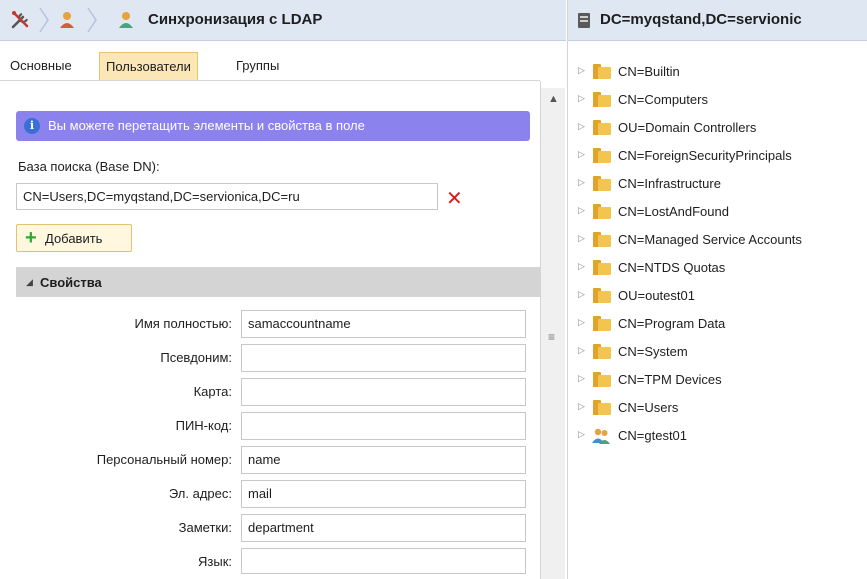  I want to click on tree-item: ▷ CN=LostAndFound, so click(717, 212).